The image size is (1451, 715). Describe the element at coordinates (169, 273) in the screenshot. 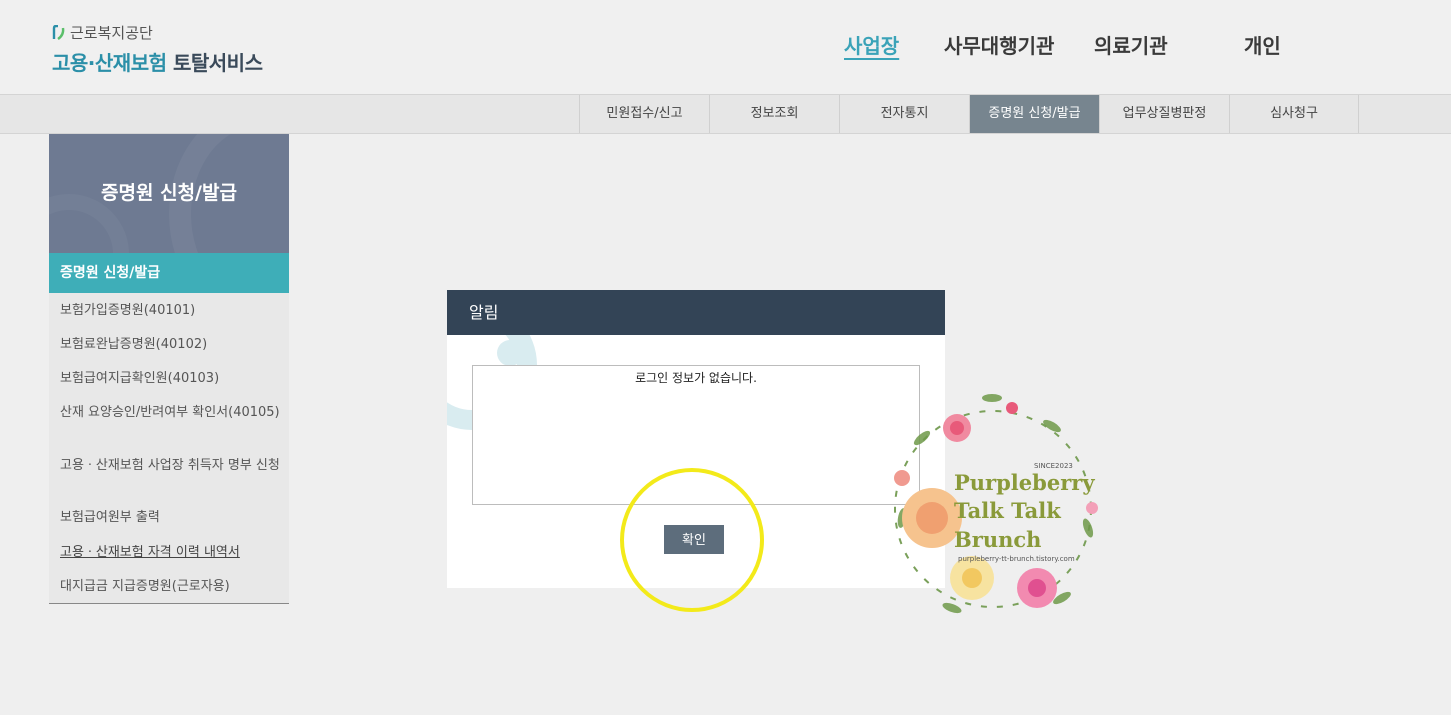

I see `sidebar-section-active: 증명원 신청/발급` at that location.